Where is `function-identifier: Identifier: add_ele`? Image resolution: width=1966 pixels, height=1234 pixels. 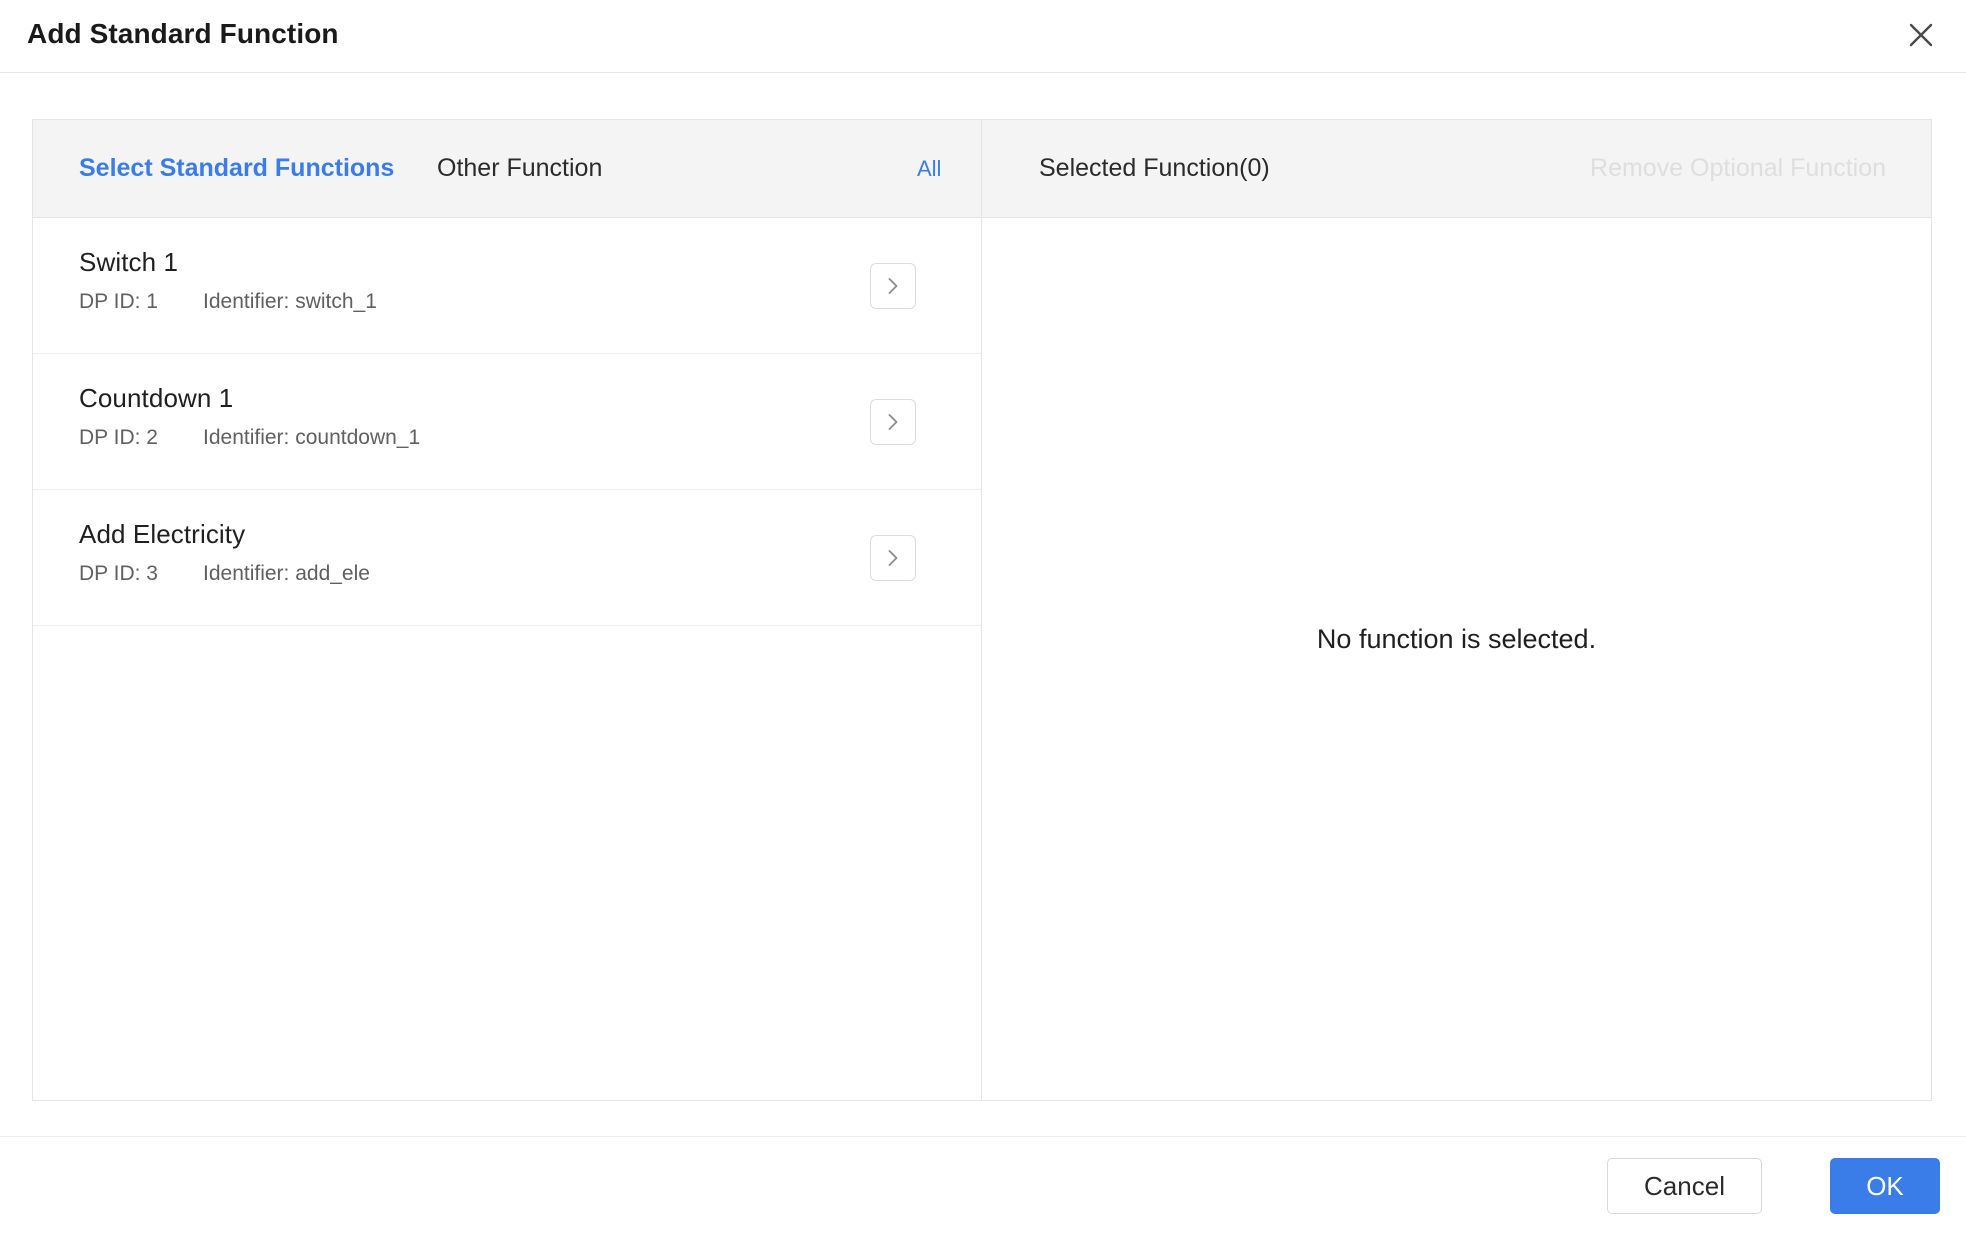 function-identifier: Identifier: add_ele is located at coordinates (286, 573).